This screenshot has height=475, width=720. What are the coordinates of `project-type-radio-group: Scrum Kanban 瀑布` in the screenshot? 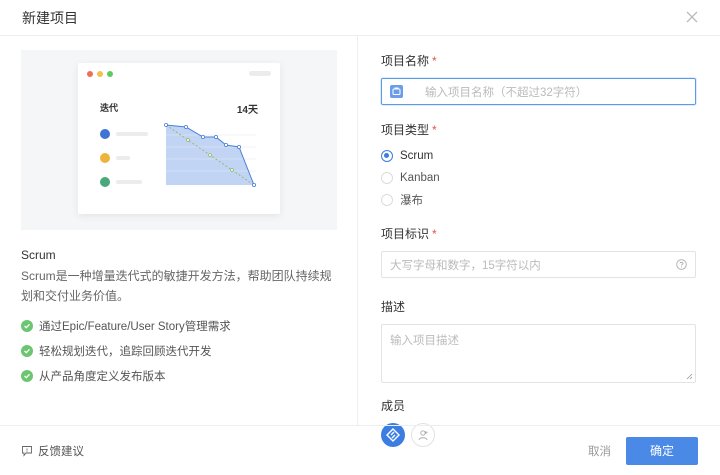 It's located at (539, 178).